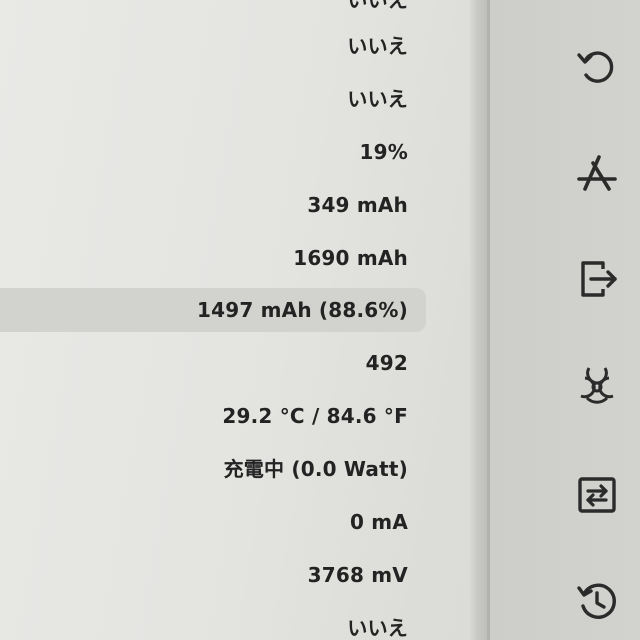  Describe the element at coordinates (302, 310) in the screenshot. I see `value-text: 1497 mAh (88.6%)` at that location.